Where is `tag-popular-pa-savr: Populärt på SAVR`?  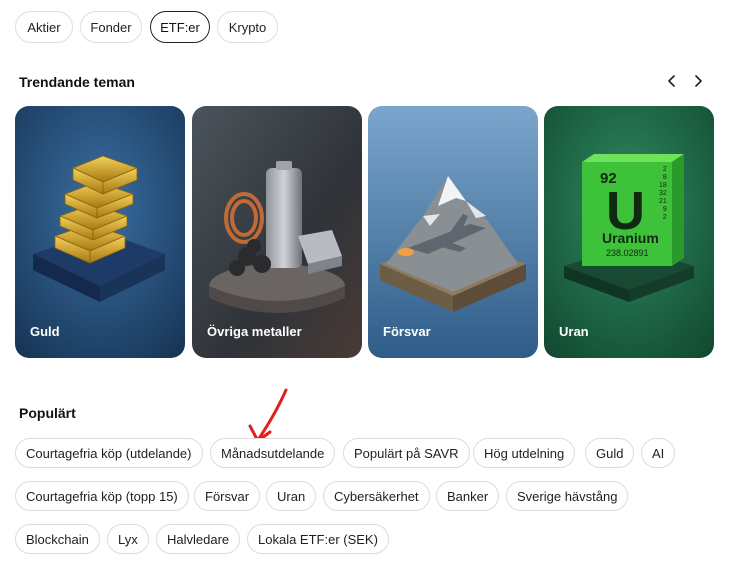 tag-popular-pa-savr: Populärt på SAVR is located at coordinates (406, 453).